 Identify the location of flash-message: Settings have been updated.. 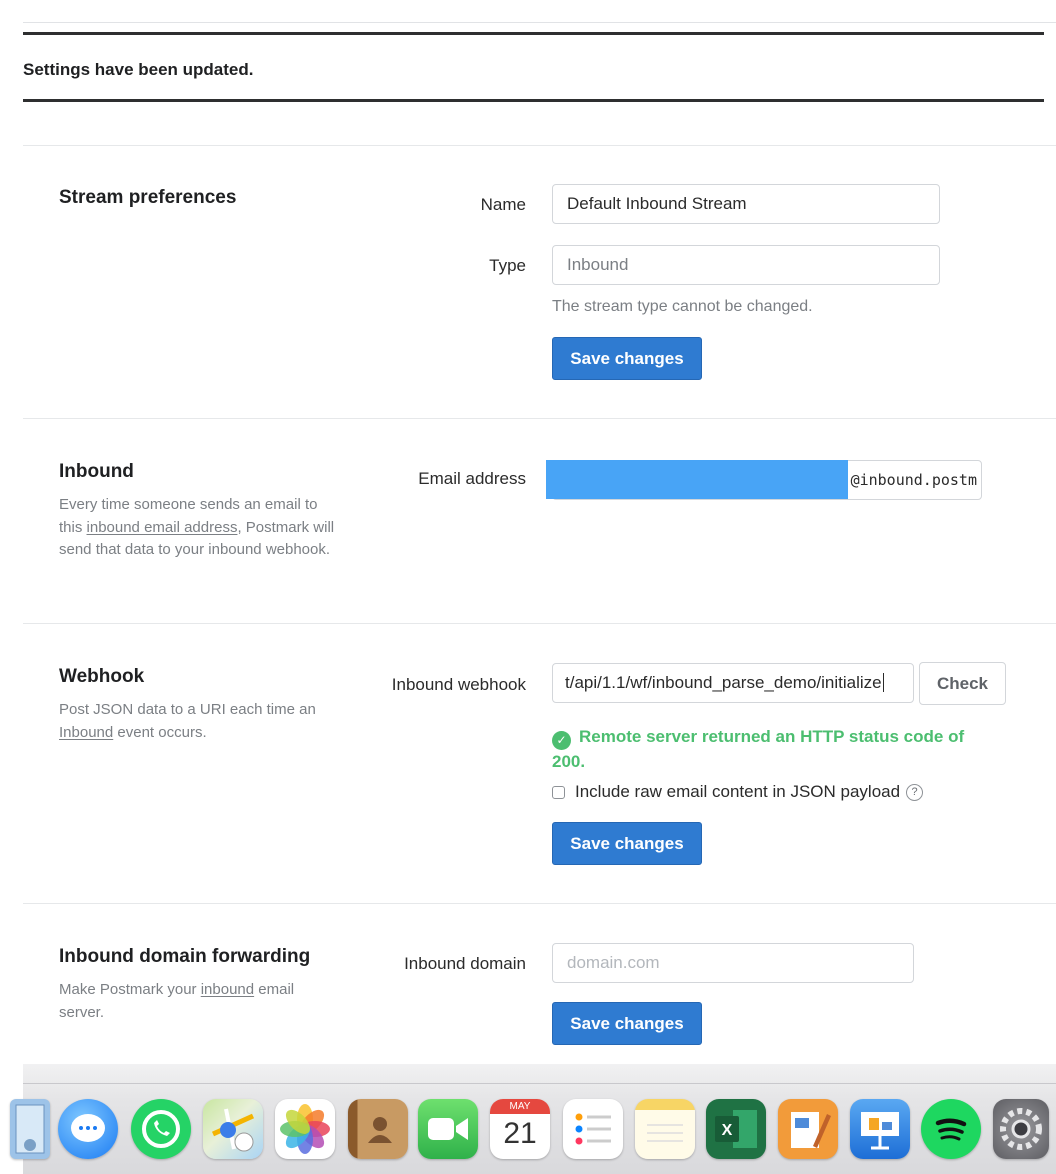
(138, 69).